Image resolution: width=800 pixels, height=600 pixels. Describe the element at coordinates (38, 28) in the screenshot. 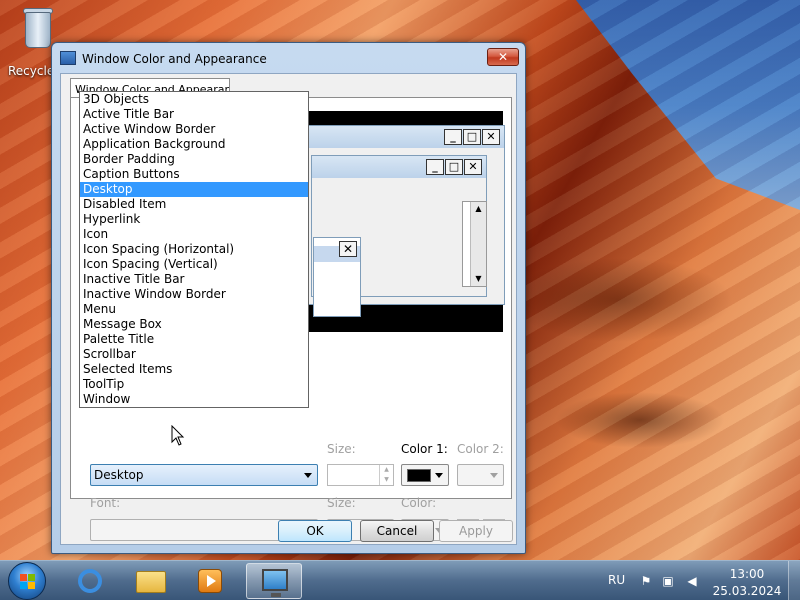

I see `recycle-bin-icon` at that location.